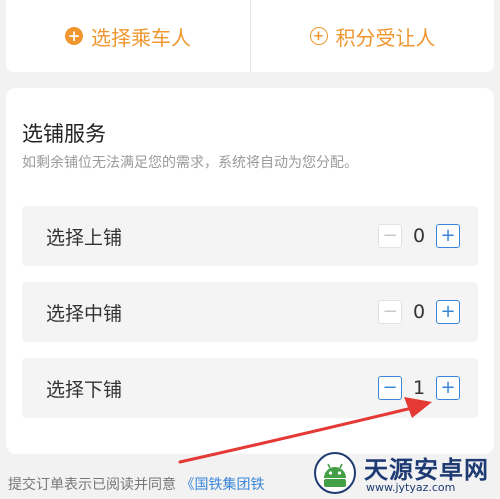 The height and width of the screenshot is (499, 500). Describe the element at coordinates (335, 473) in the screenshot. I see `android-logo-icon` at that location.